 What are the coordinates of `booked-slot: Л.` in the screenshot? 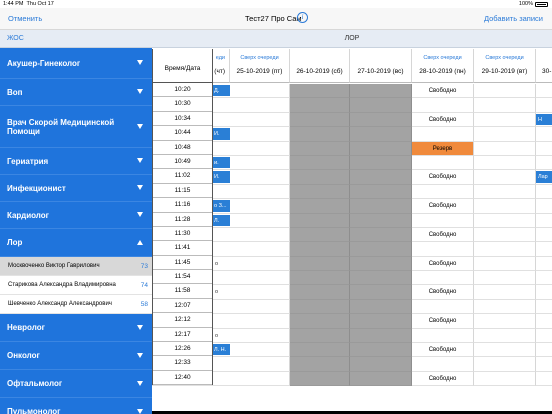 It's located at (221, 220).